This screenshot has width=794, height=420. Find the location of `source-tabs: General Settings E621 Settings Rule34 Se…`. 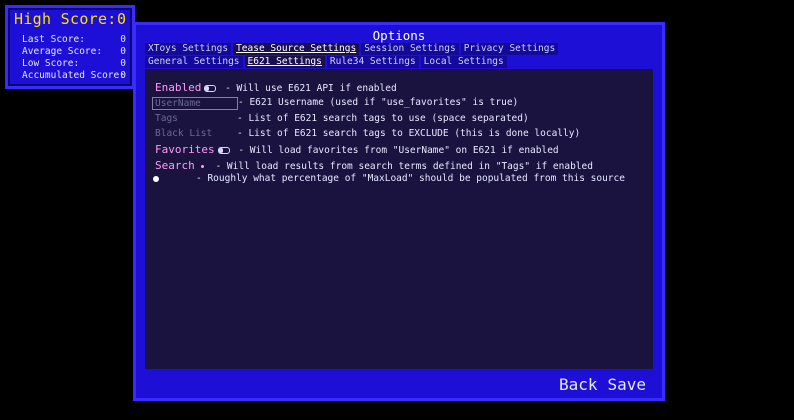

source-tabs: General Settings E621 Settings Rule34 Se… is located at coordinates (326, 62).